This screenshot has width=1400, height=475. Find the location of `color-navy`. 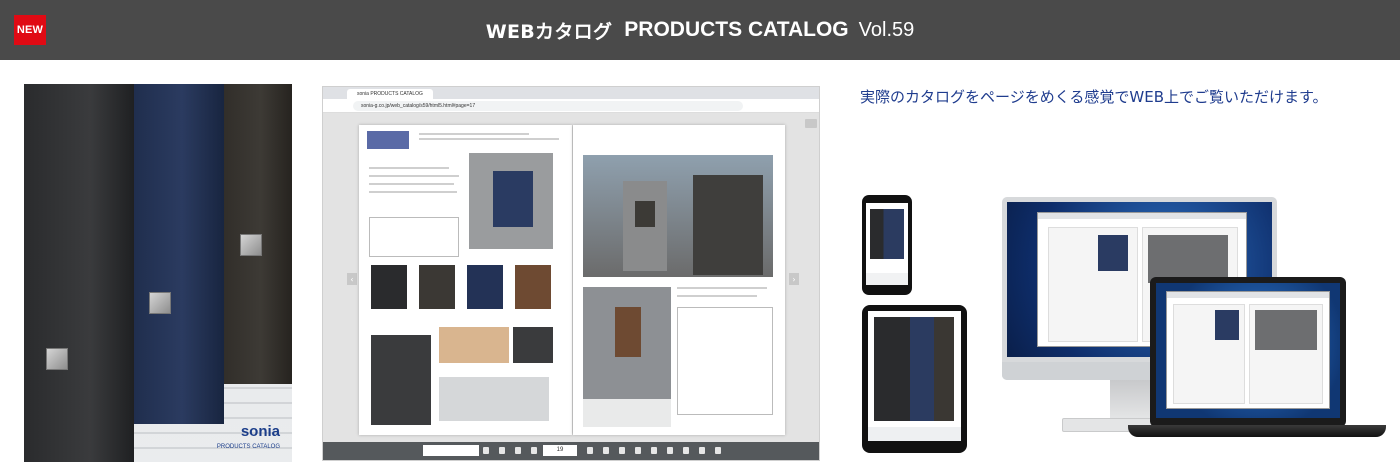

color-navy is located at coordinates (485, 287).